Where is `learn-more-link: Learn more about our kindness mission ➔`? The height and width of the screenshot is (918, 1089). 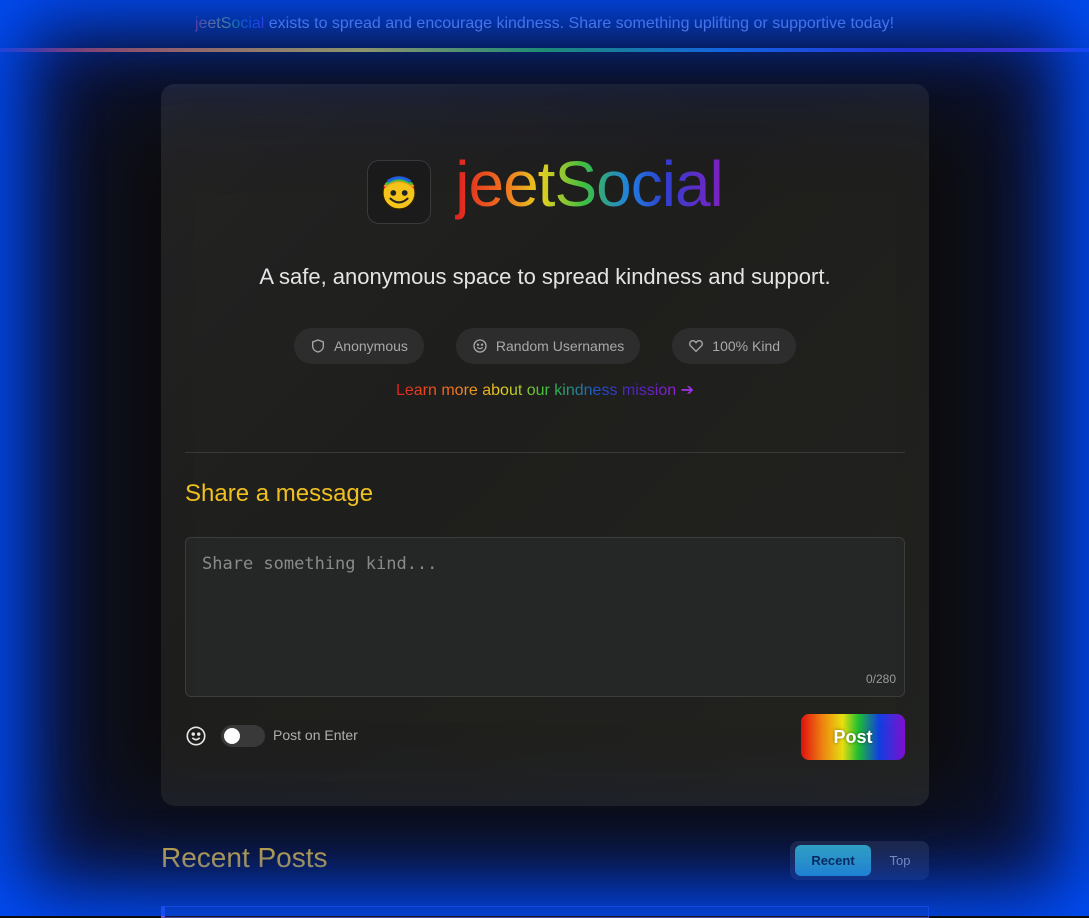
learn-more-link: Learn more about our kindness mission ➔ is located at coordinates (545, 390).